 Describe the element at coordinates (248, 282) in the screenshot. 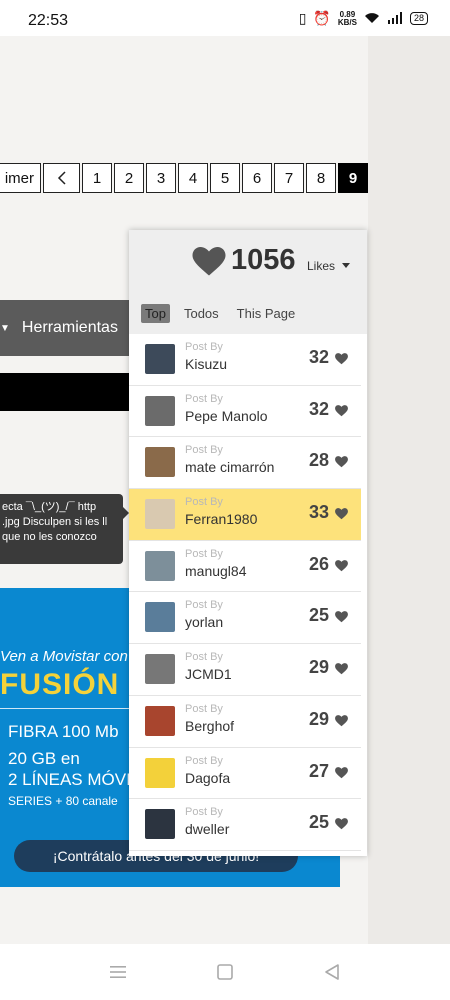

I see `likes-header: 1056 Likes Top Todos This Page` at that location.